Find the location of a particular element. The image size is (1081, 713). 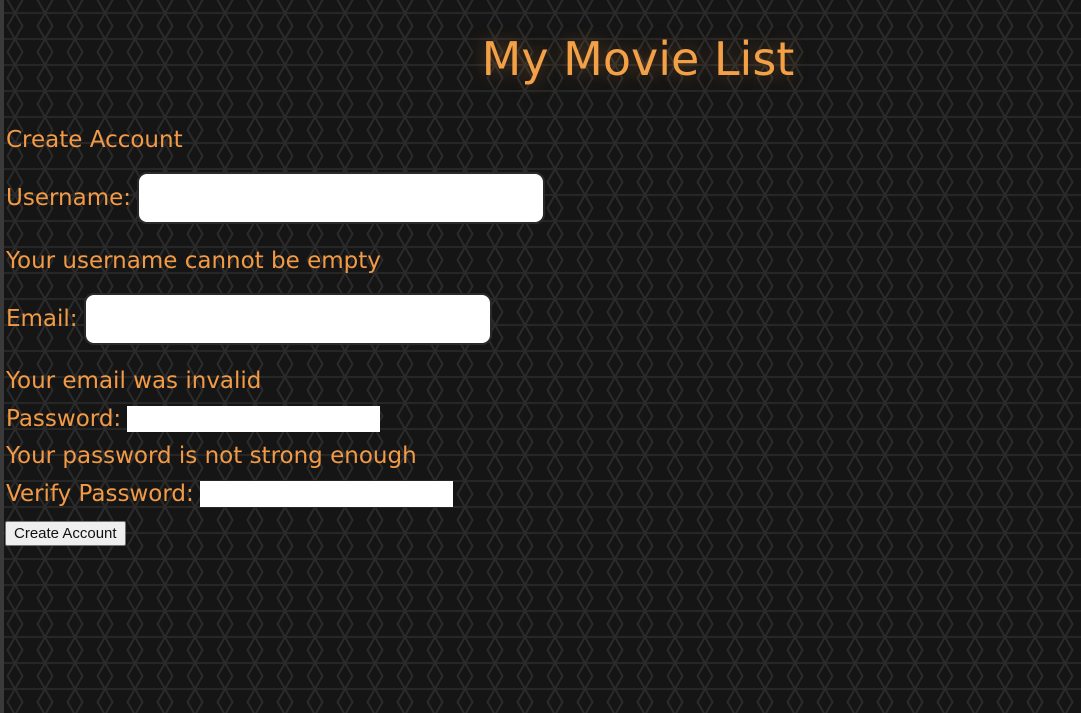

username-error-row: Your username cannot be empty is located at coordinates (193, 261).